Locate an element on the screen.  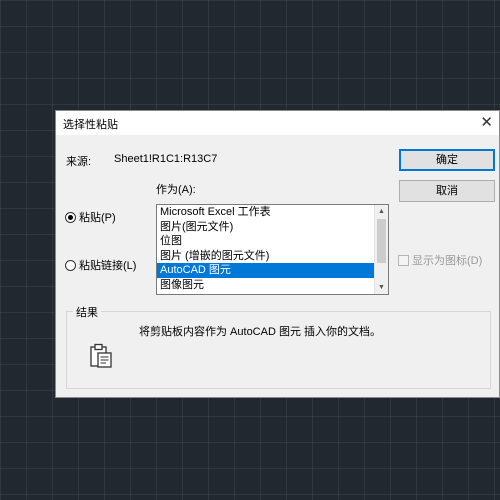
list-item: 位图 is located at coordinates (272, 241).